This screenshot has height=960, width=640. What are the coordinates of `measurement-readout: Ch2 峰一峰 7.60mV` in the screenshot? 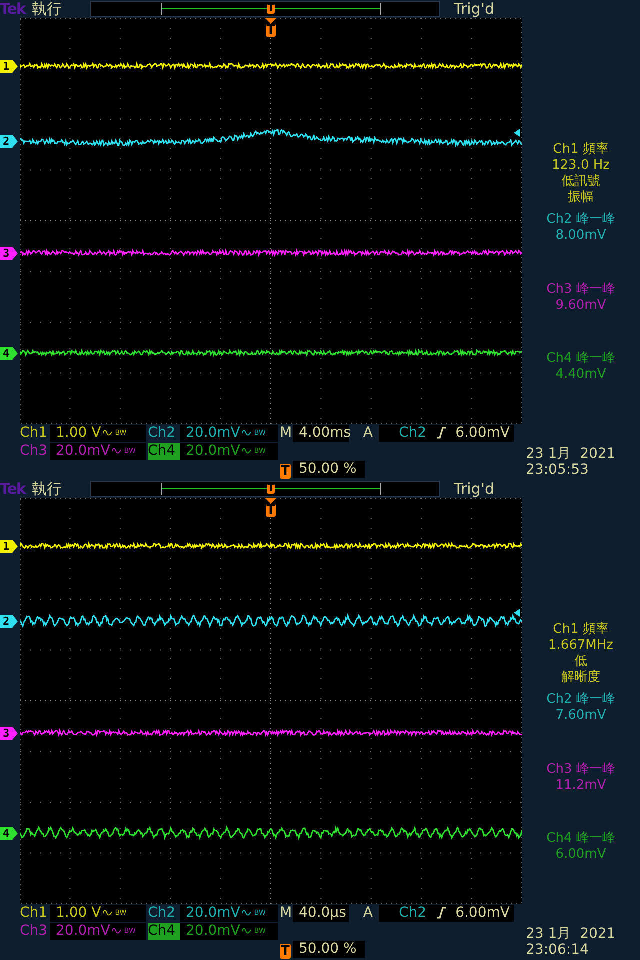 It's located at (581, 708).